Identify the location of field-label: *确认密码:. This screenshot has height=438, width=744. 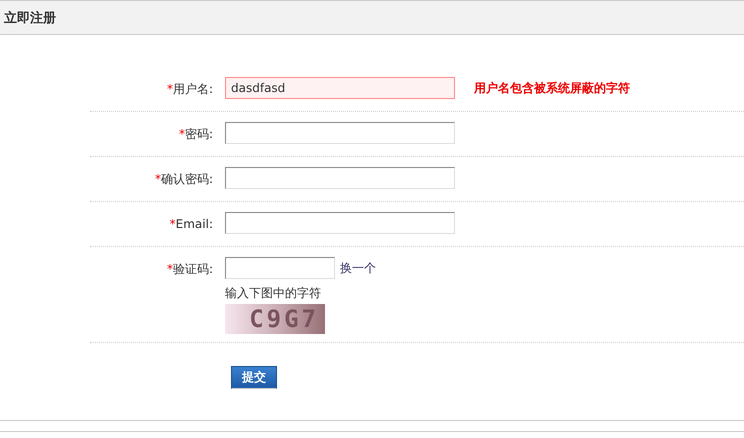
(183, 179).